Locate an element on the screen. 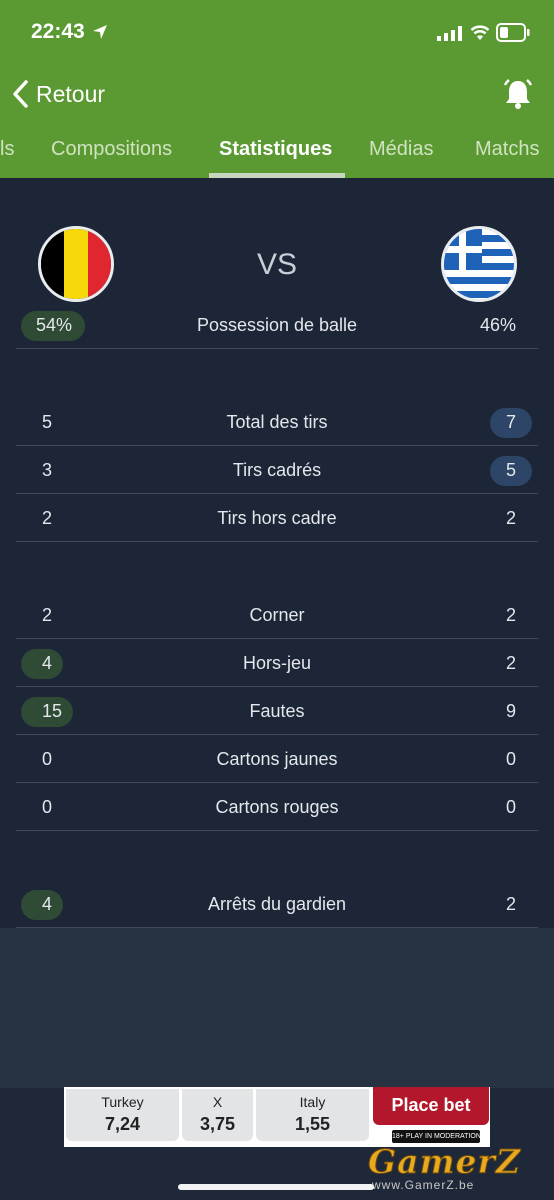  stat-row-shots-off-target: Tirs hors cadre 2 2 is located at coordinates (277, 518).